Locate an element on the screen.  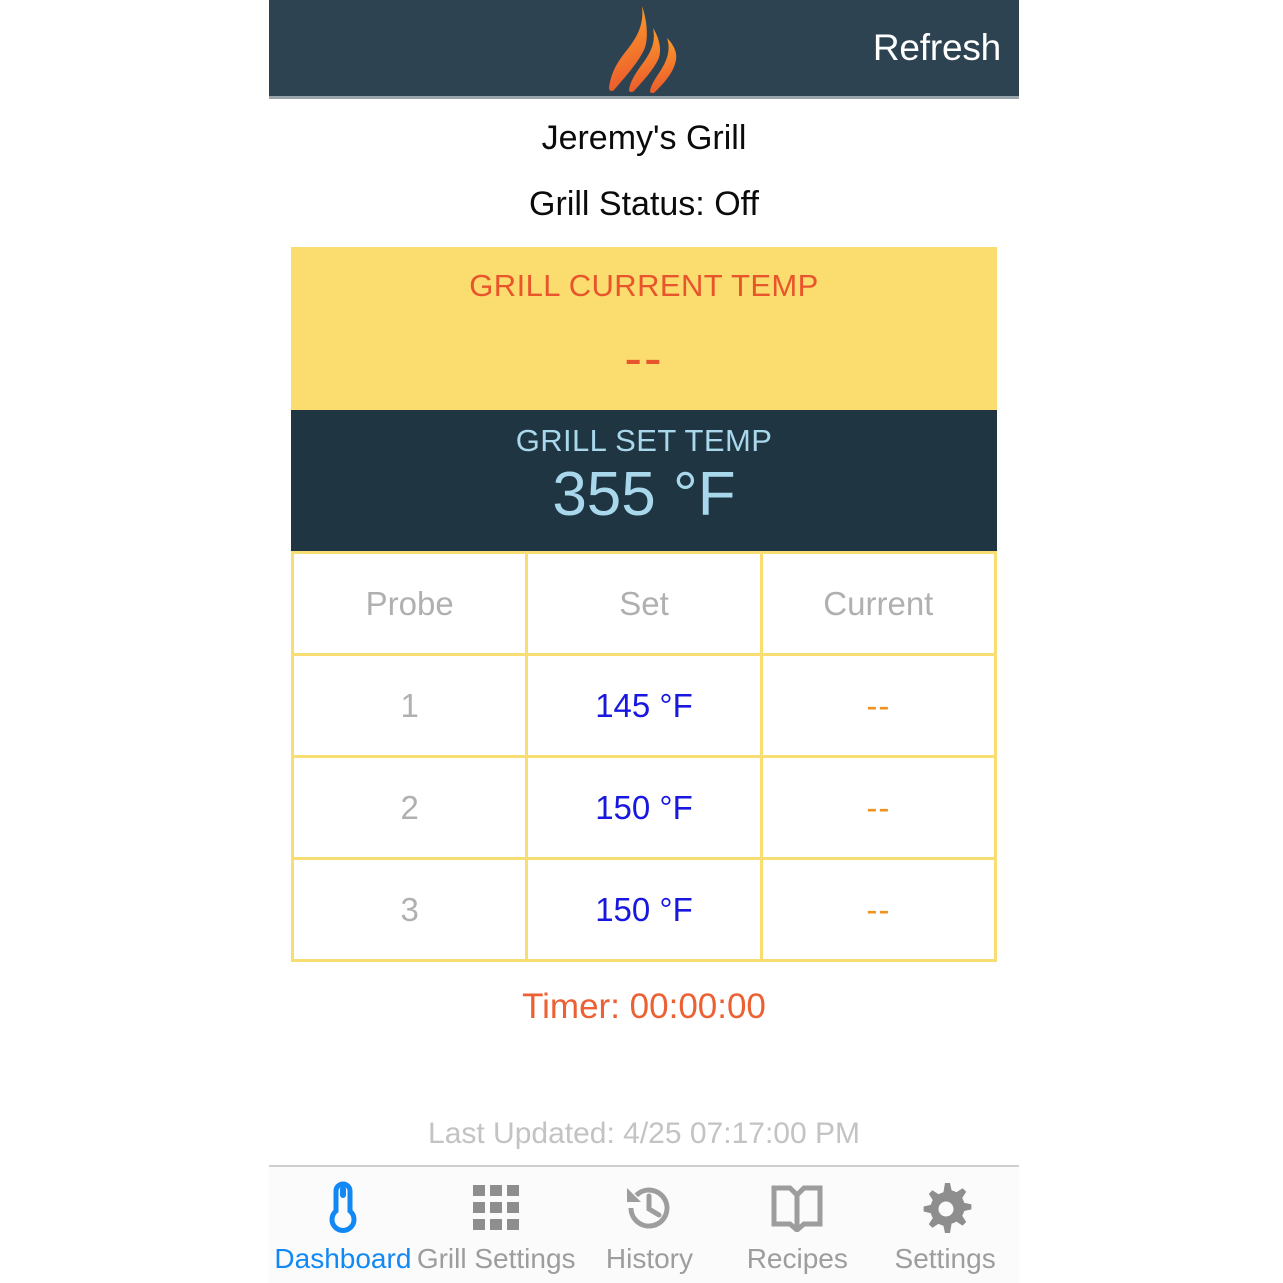
table-row: 2 150 °F -- is located at coordinates (644, 807).